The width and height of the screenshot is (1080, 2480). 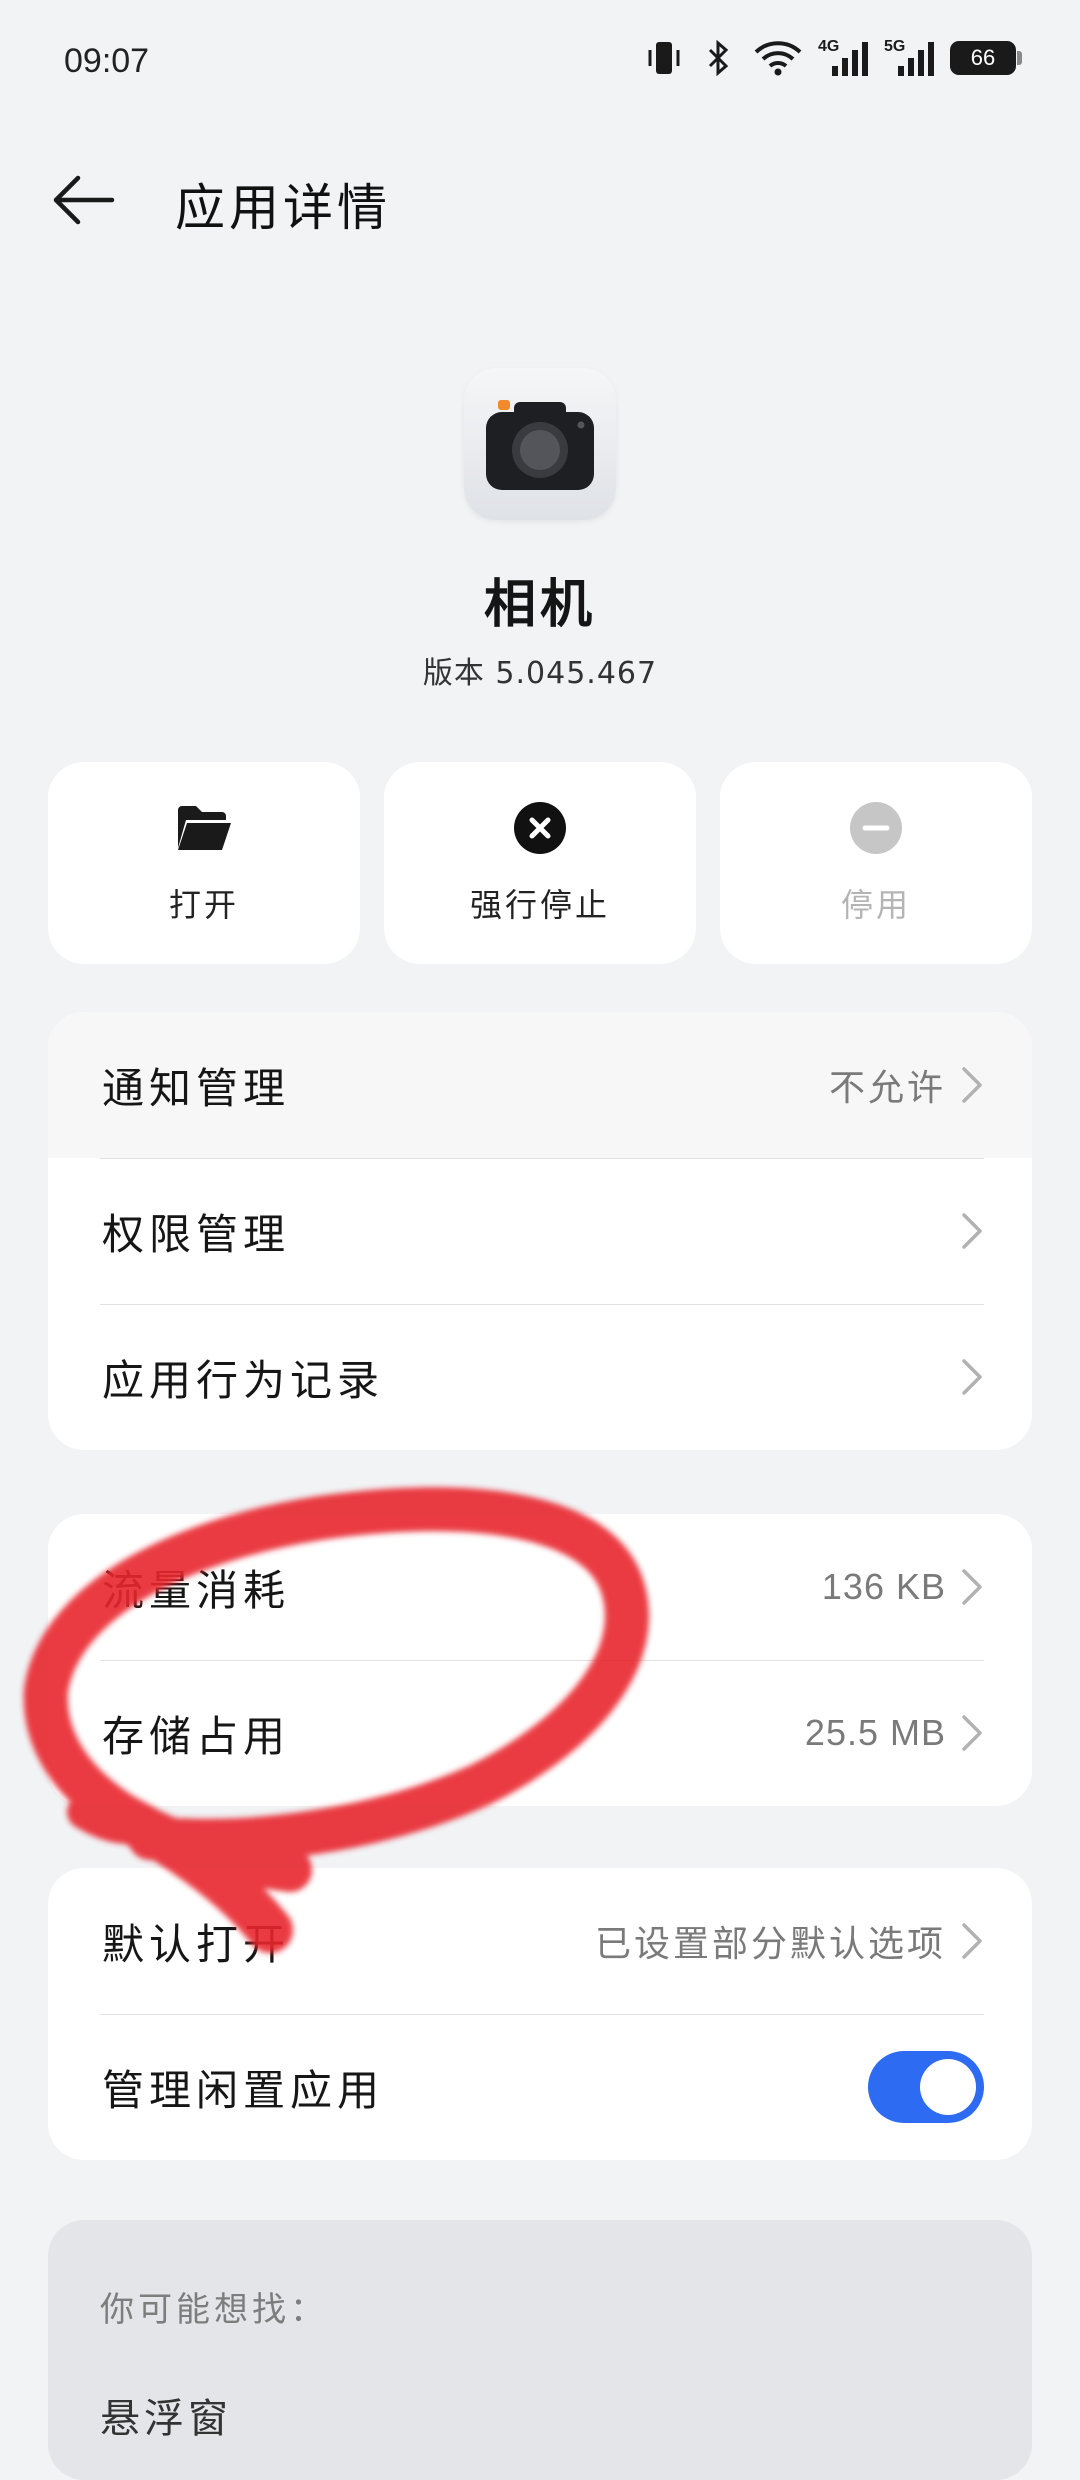 What do you see at coordinates (196, 1736) in the screenshot?
I see `row-label: 存储占用` at bounding box center [196, 1736].